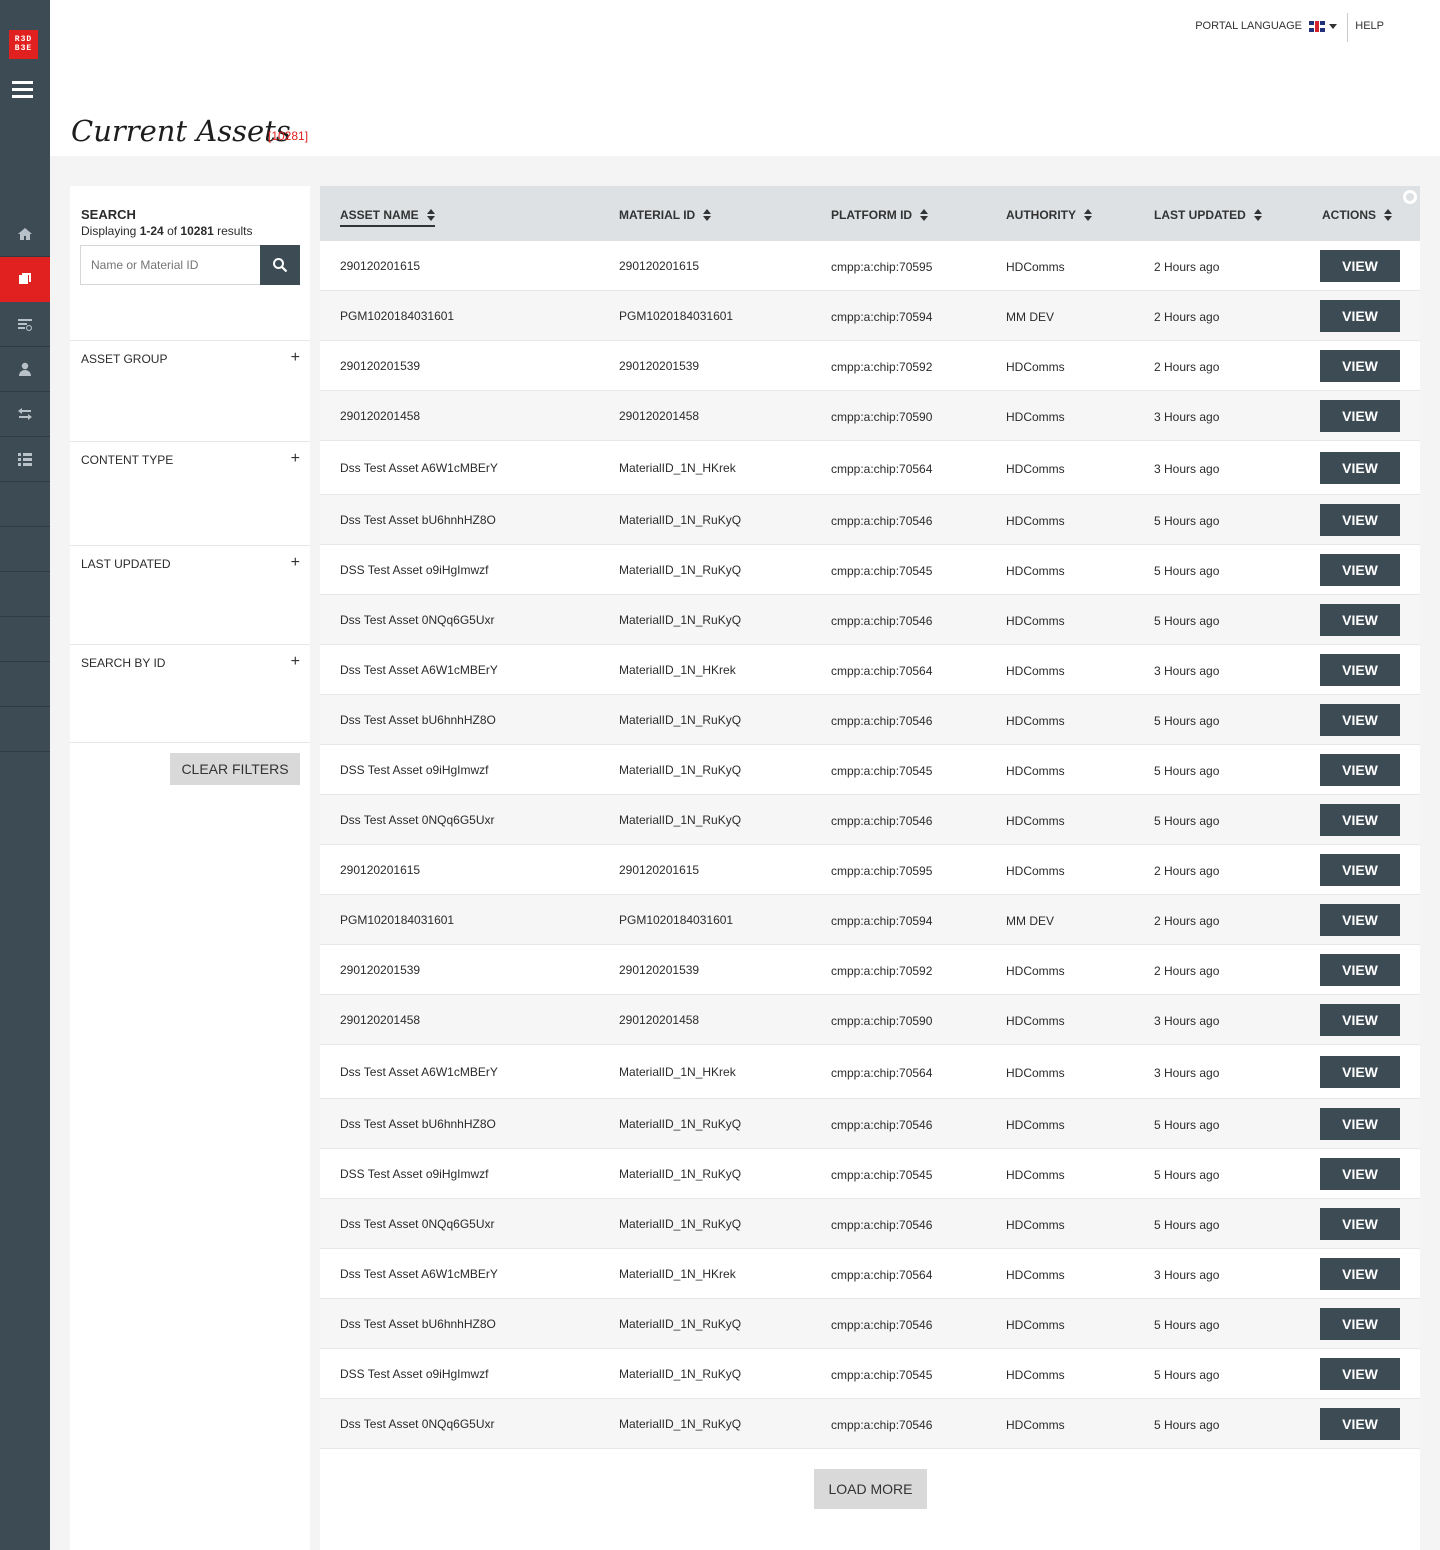 The image size is (1440, 1550). I want to click on sidebar-nav, so click(25, 482).